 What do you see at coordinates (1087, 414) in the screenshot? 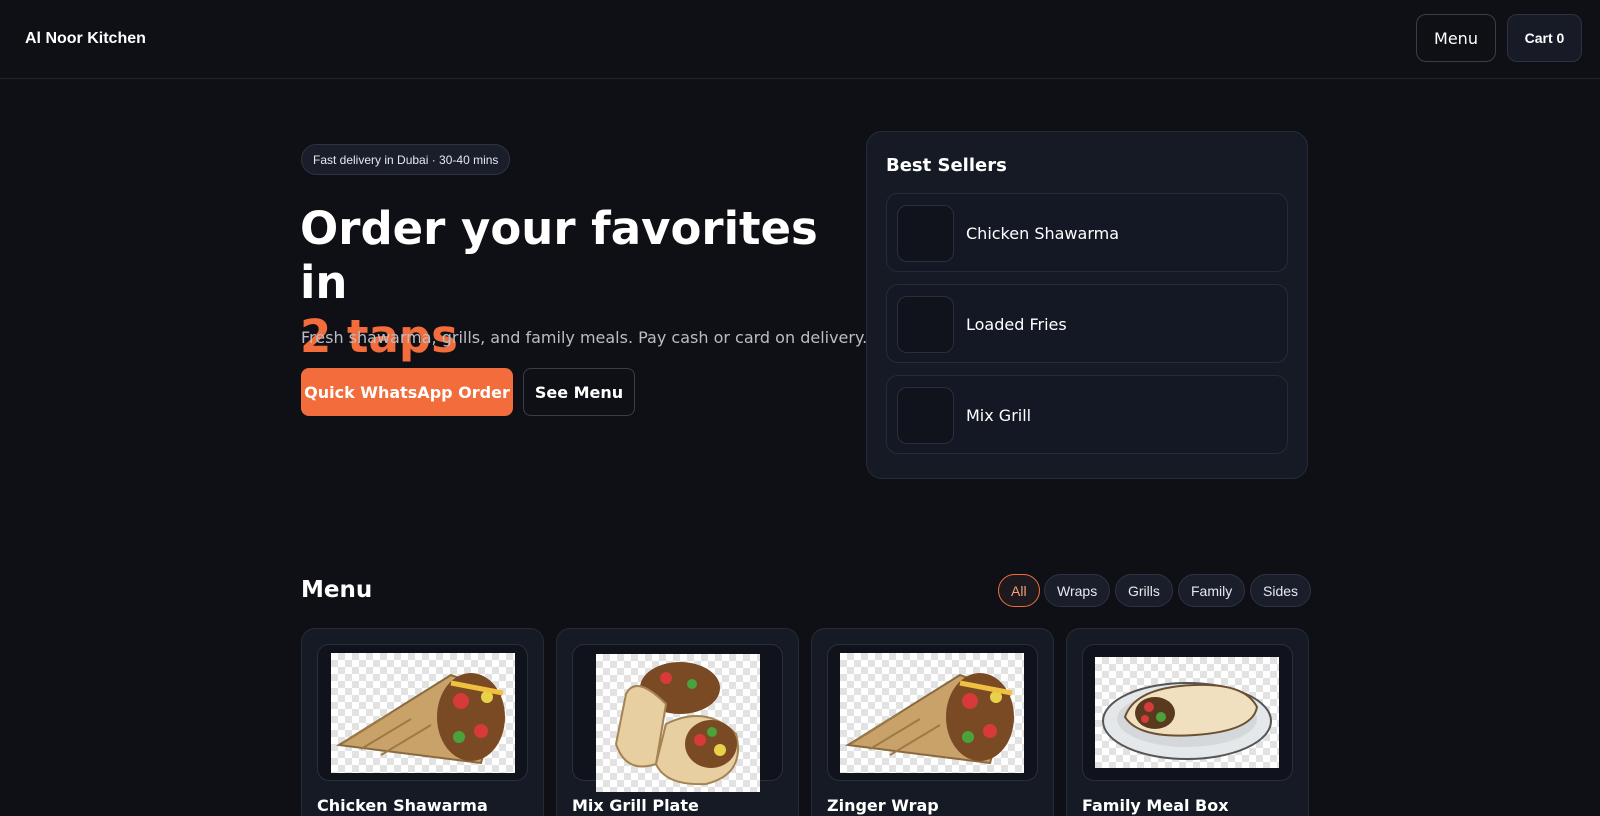
I see `best-seller-item: Mix Grill` at bounding box center [1087, 414].